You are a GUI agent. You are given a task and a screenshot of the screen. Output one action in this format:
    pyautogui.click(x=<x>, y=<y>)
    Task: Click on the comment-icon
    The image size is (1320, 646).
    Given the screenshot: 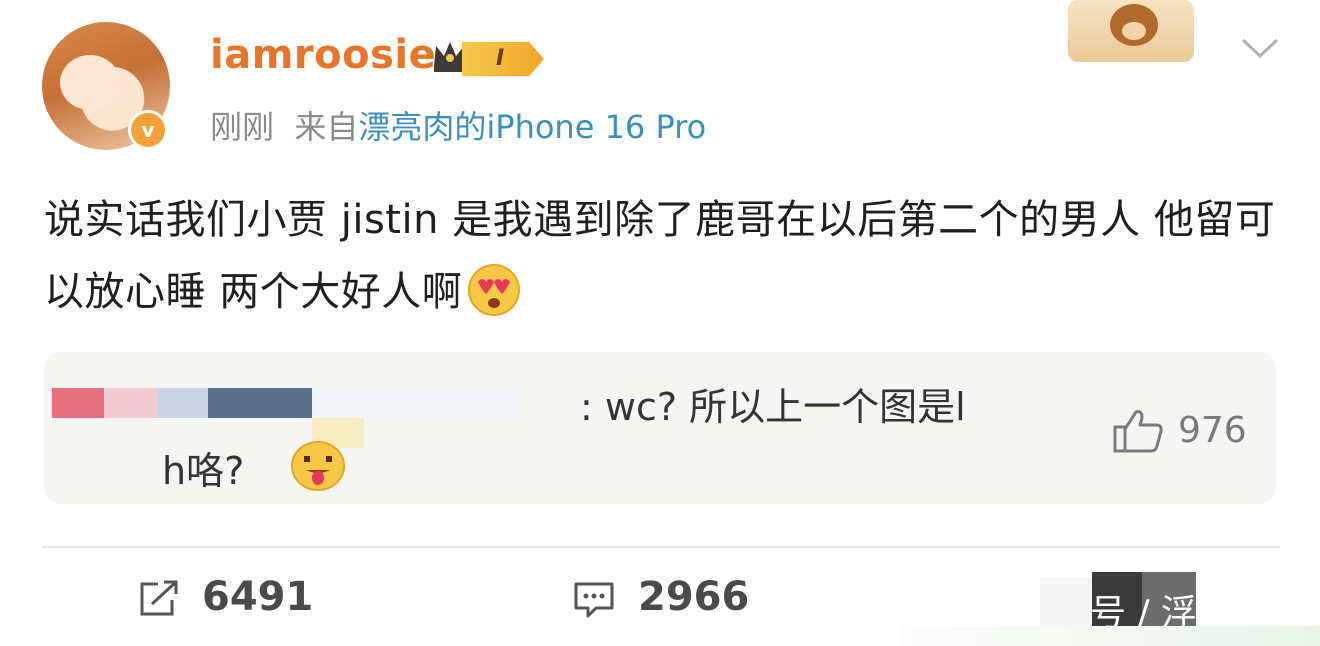 What is the action you would take?
    pyautogui.click(x=594, y=600)
    